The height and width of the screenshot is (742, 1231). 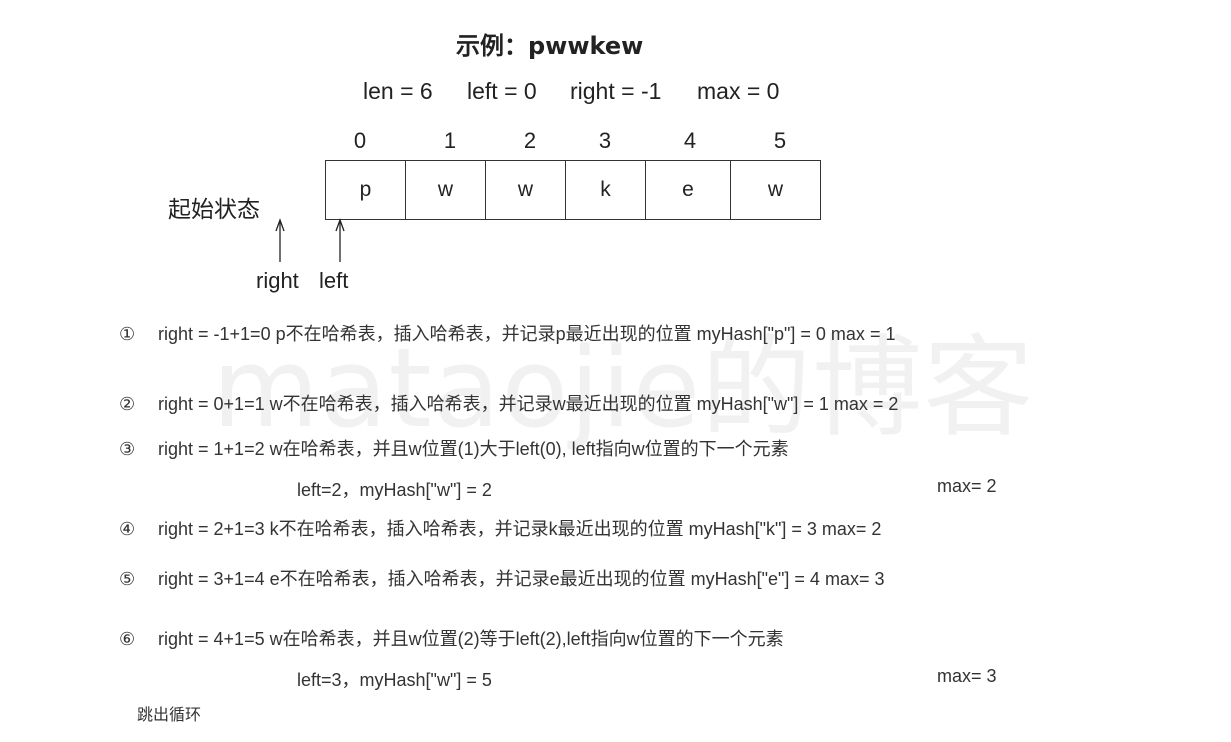 What do you see at coordinates (127, 404) in the screenshot?
I see `step-number: ②` at bounding box center [127, 404].